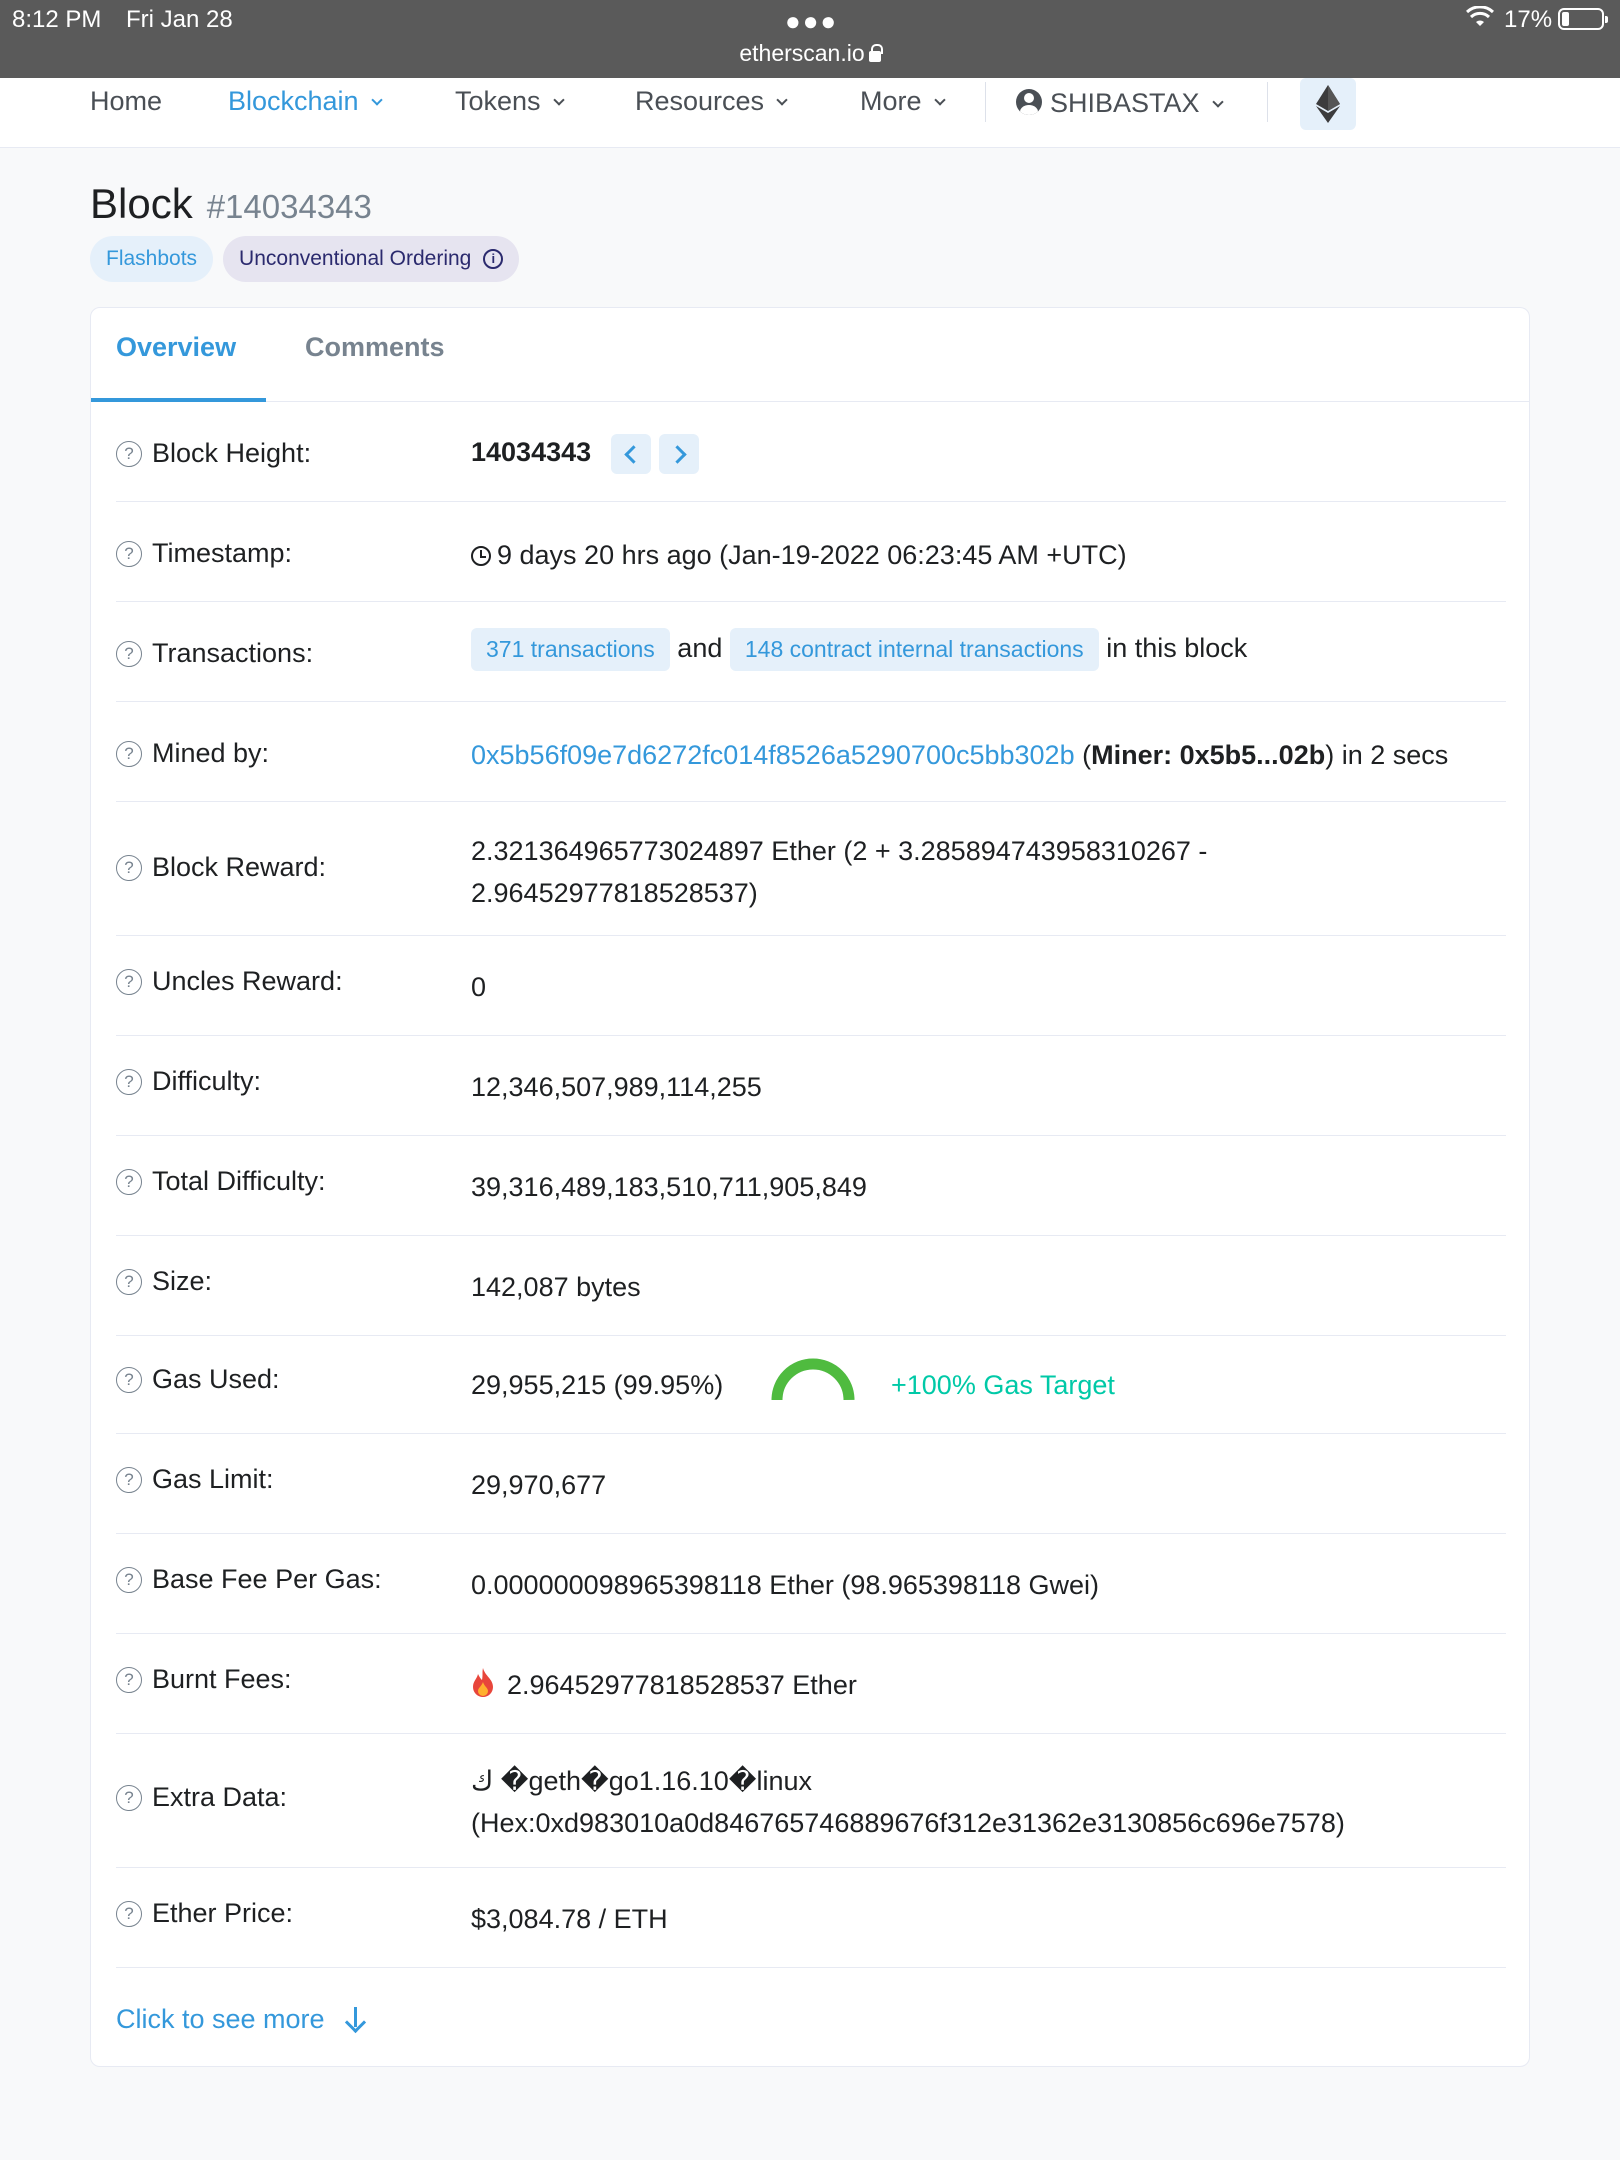 This screenshot has width=1620, height=2160. I want to click on status-bar: 8:12 PM Fri Jan 28 ●●● etherscan.io 17%, so click(810, 39).